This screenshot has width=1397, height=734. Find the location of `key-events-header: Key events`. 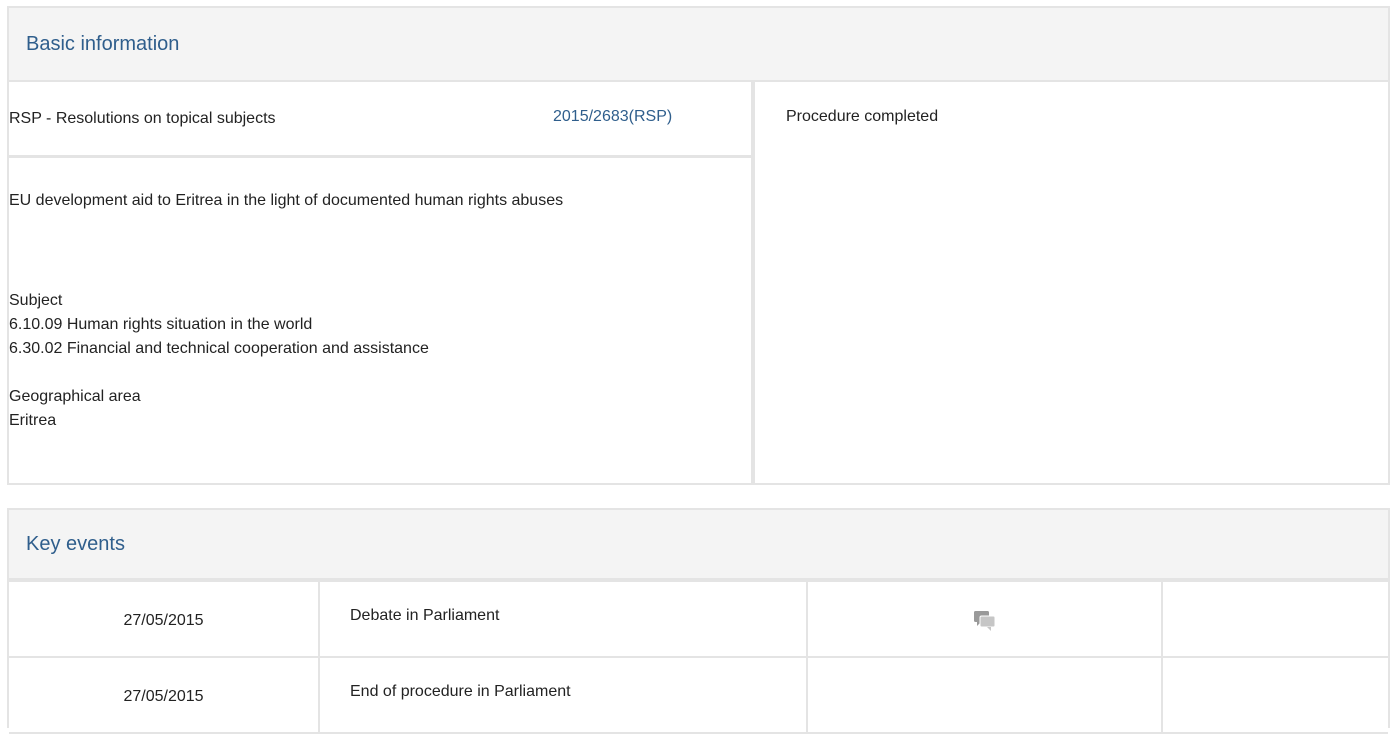

key-events-header: Key events is located at coordinates (698, 545).